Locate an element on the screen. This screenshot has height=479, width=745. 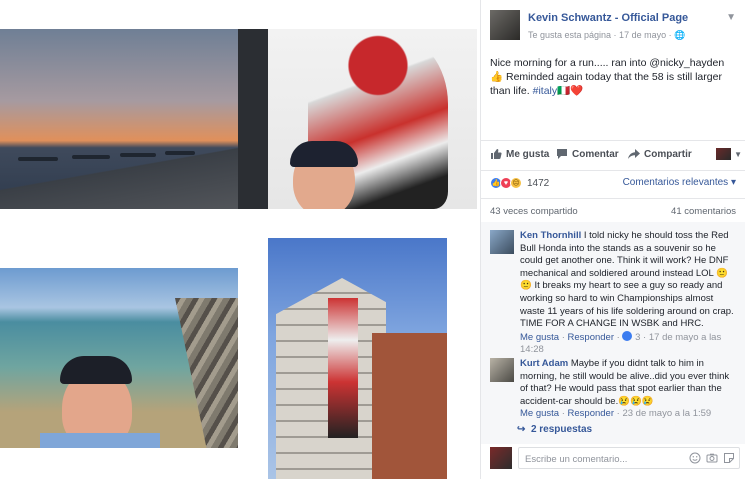
rock-jetty is located at coordinates (206, 373).